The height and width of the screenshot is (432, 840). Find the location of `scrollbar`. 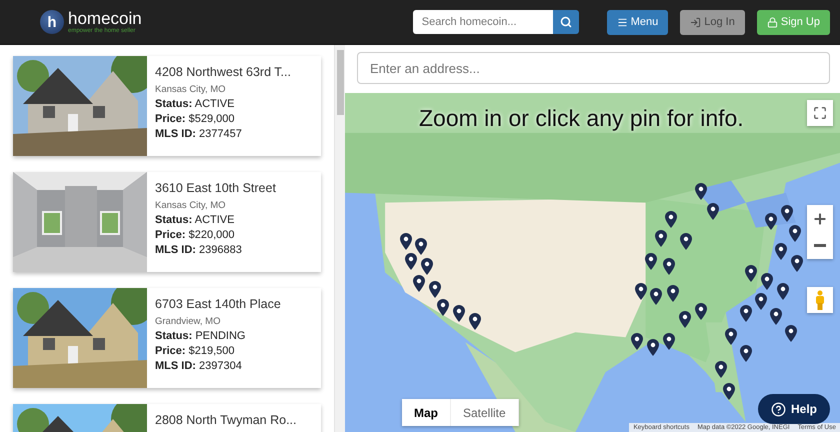

scrollbar is located at coordinates (339, 238).